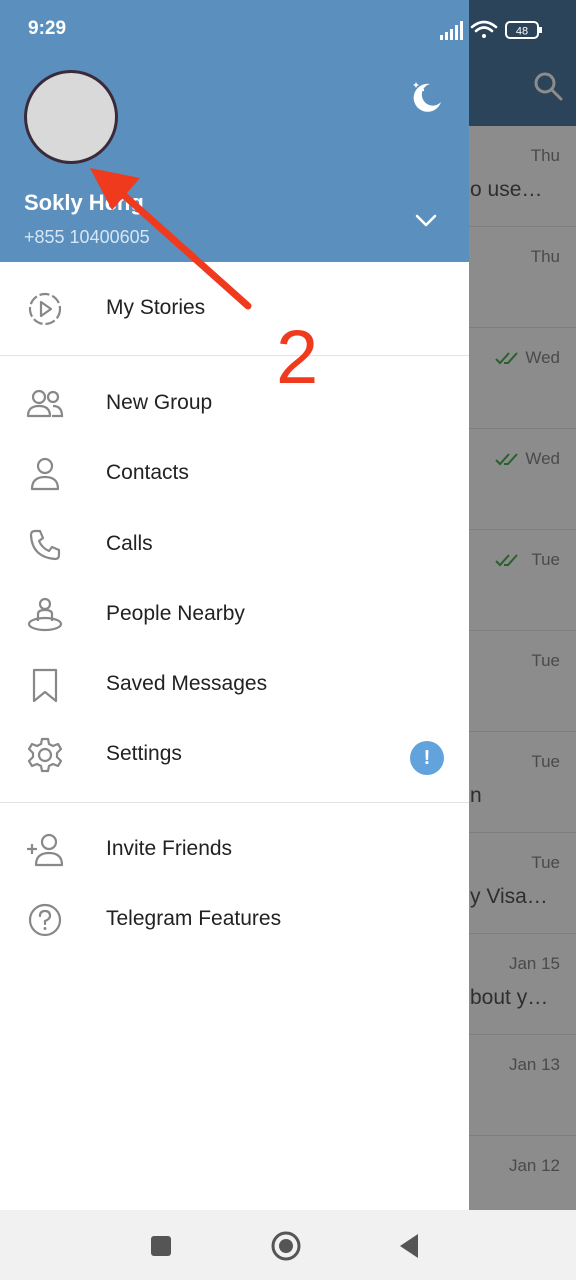 The height and width of the screenshot is (1280, 576). Describe the element at coordinates (45, 755) in the screenshot. I see `gear-icon` at that location.